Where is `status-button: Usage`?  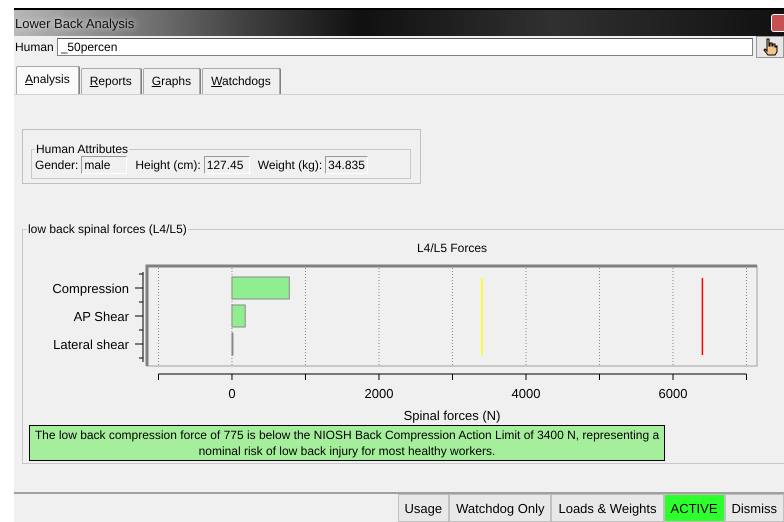
status-button: Usage is located at coordinates (424, 508).